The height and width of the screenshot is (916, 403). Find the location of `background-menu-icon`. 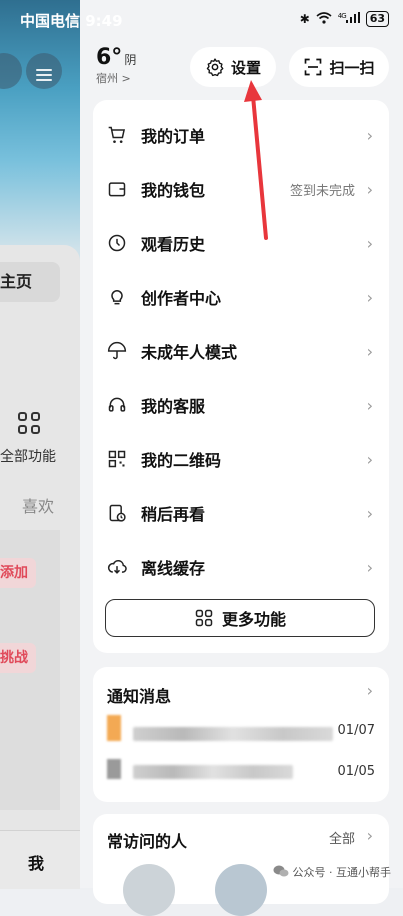

background-menu-icon is located at coordinates (44, 71).